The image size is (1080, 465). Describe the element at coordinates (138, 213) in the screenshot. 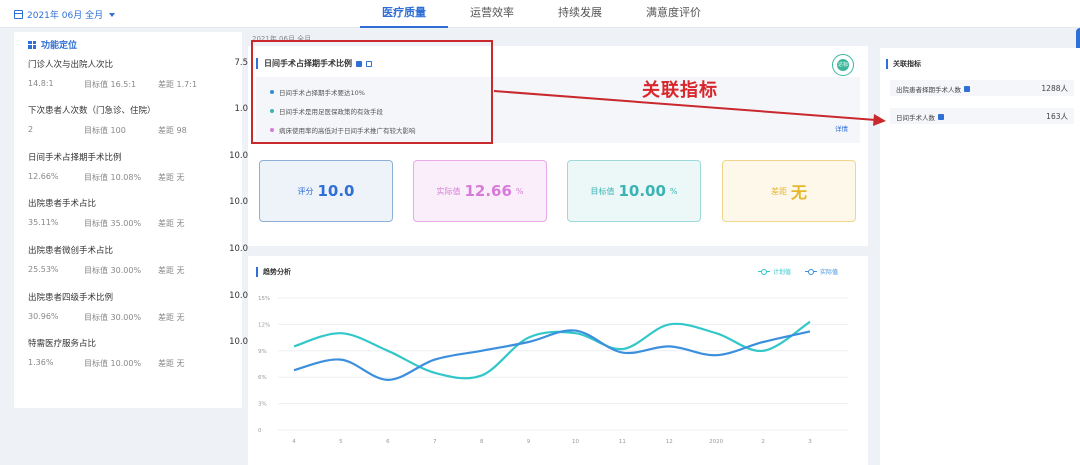

I see `kpi-item: 出院患者手术占比 10.0 35.11% 目标值 35.00% 差距 无` at that location.